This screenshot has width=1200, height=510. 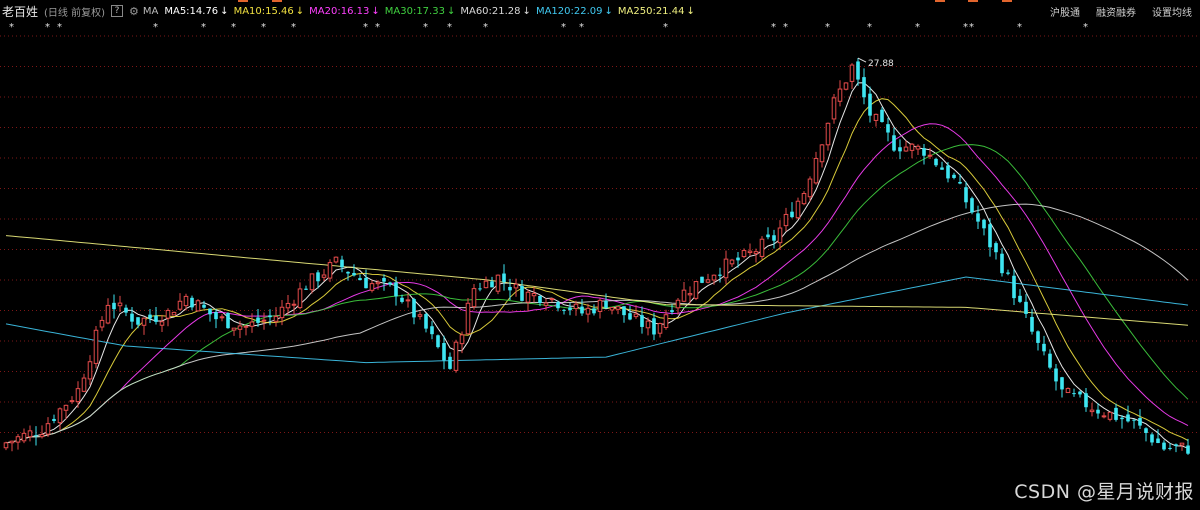 What do you see at coordinates (574, 11) in the screenshot?
I see `ma-legend-item: MA120:22.09 ↓` at bounding box center [574, 11].